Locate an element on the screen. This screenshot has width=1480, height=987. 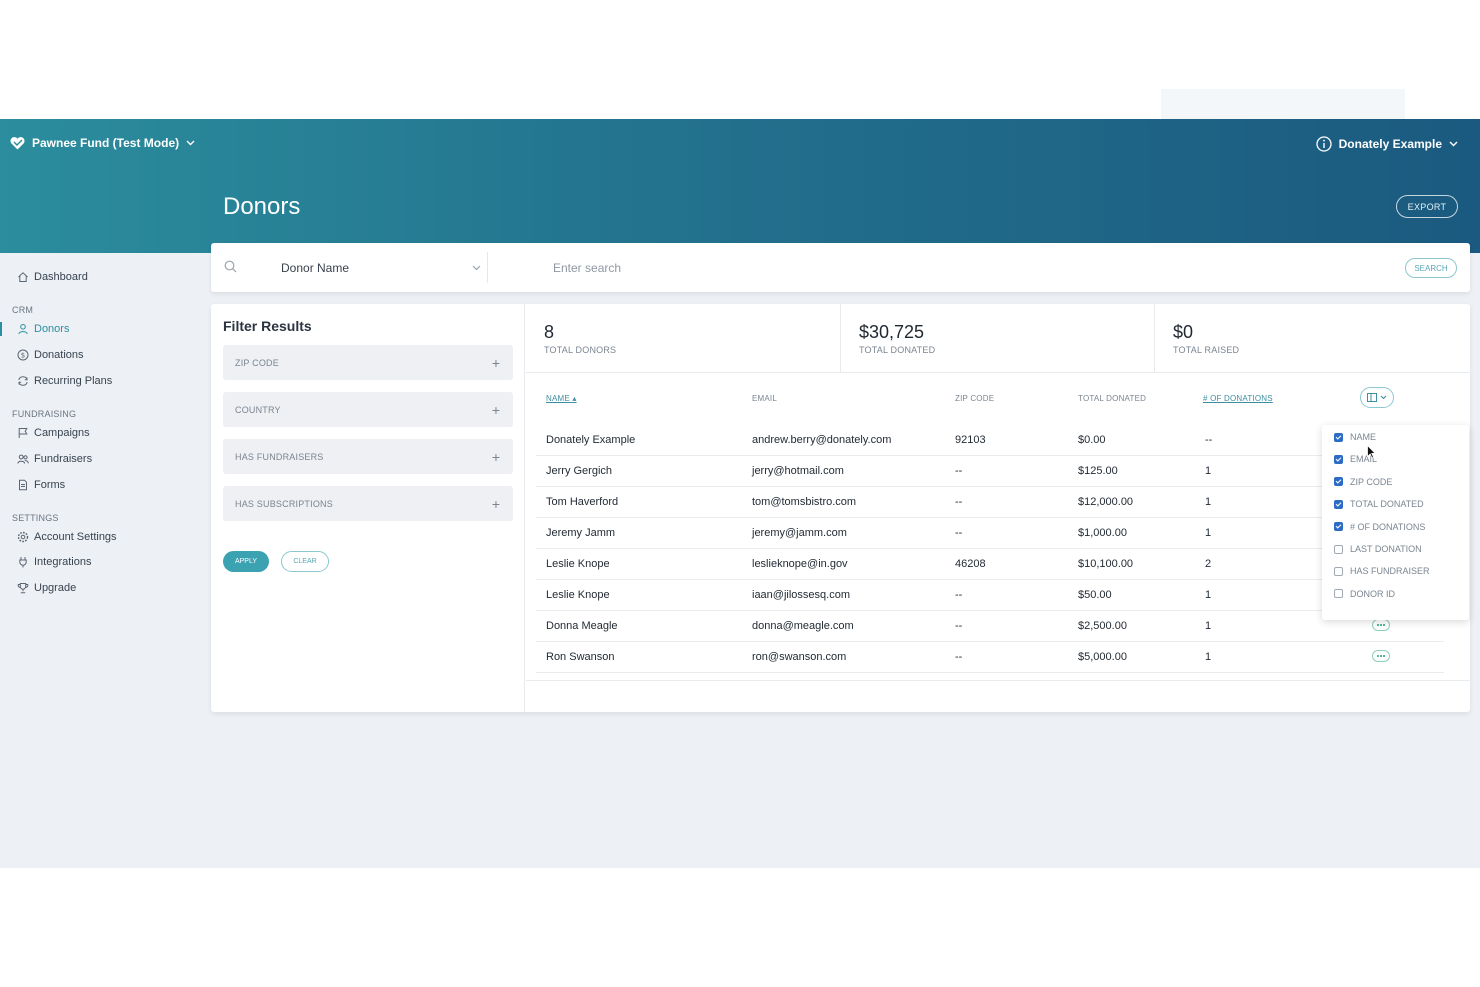
column-header-zip-code: ZIP CODE is located at coordinates (974, 398).